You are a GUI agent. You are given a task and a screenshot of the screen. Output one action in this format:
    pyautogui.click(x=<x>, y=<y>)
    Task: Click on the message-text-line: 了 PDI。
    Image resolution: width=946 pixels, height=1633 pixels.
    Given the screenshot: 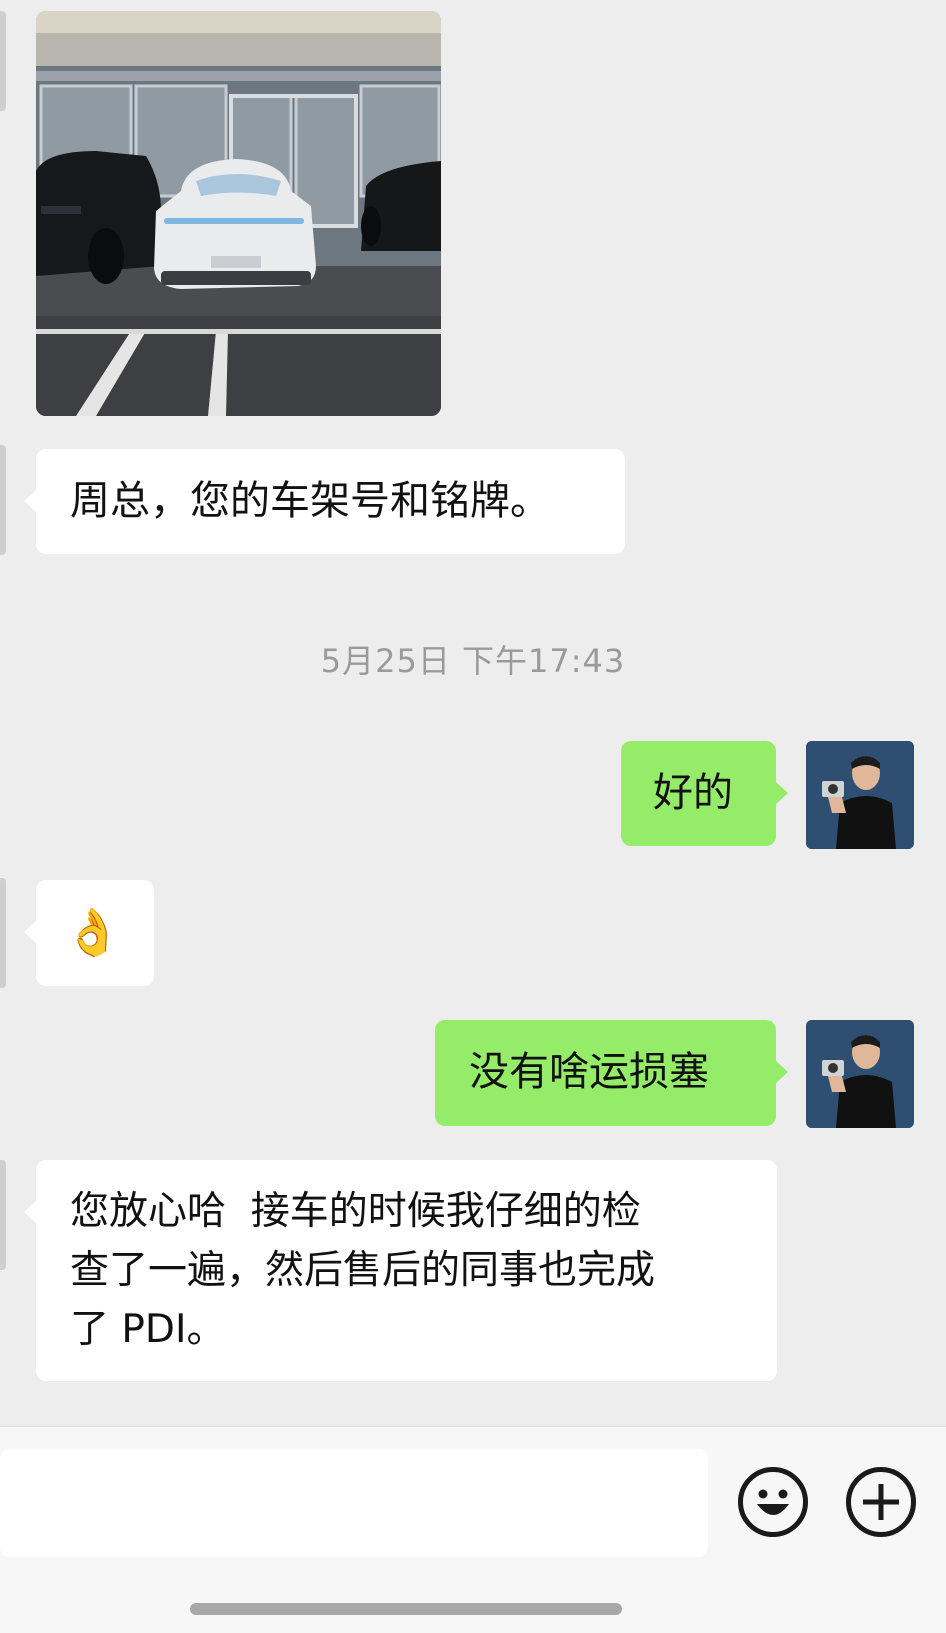 What is the action you would take?
    pyautogui.click(x=148, y=1329)
    